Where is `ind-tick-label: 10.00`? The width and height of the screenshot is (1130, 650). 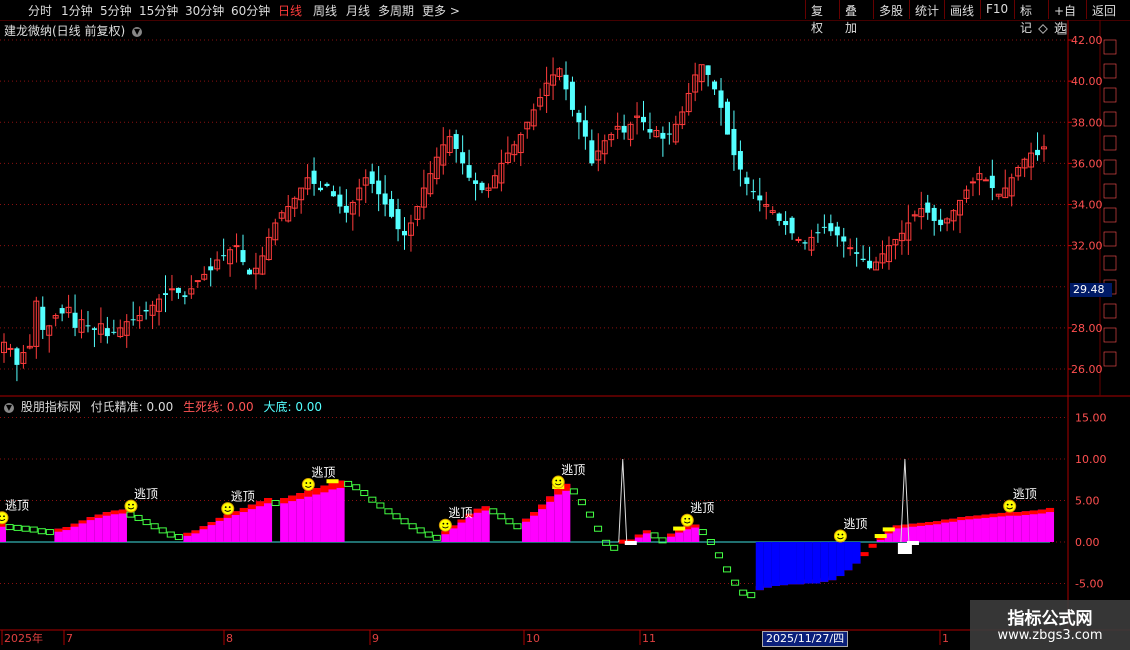
ind-tick-label: 10.00 is located at coordinates (1091, 459).